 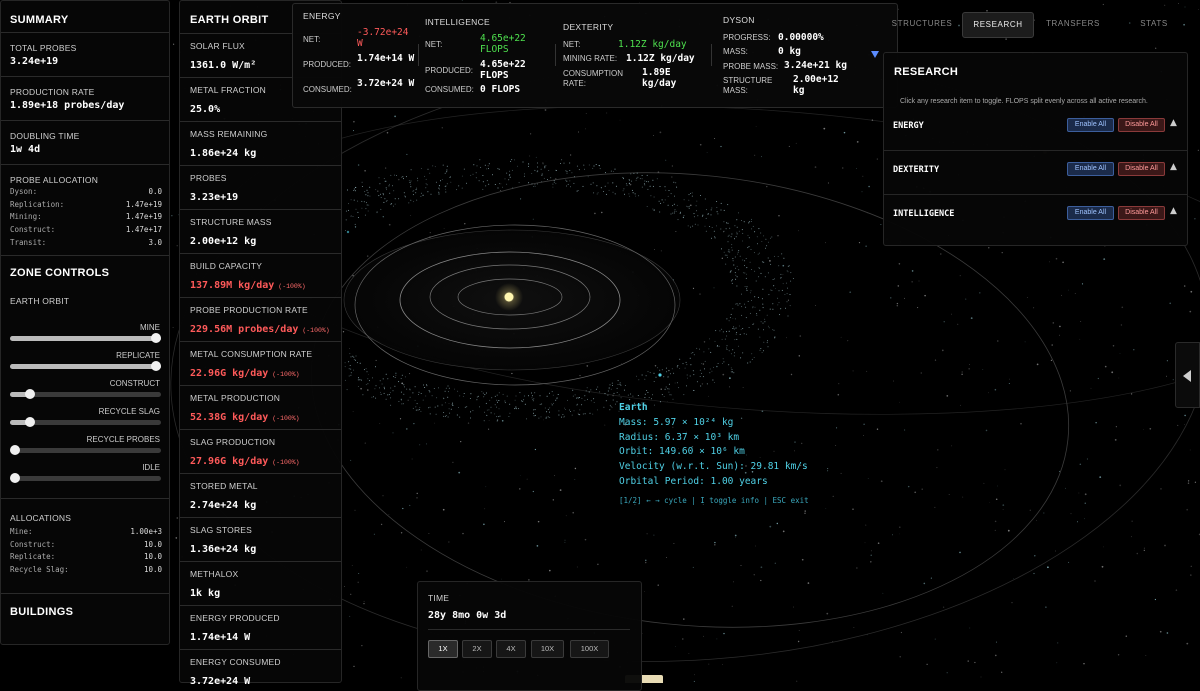 What do you see at coordinates (67, 105) in the screenshot?
I see `production-rate-value: 1.89e+18 probes/day` at bounding box center [67, 105].